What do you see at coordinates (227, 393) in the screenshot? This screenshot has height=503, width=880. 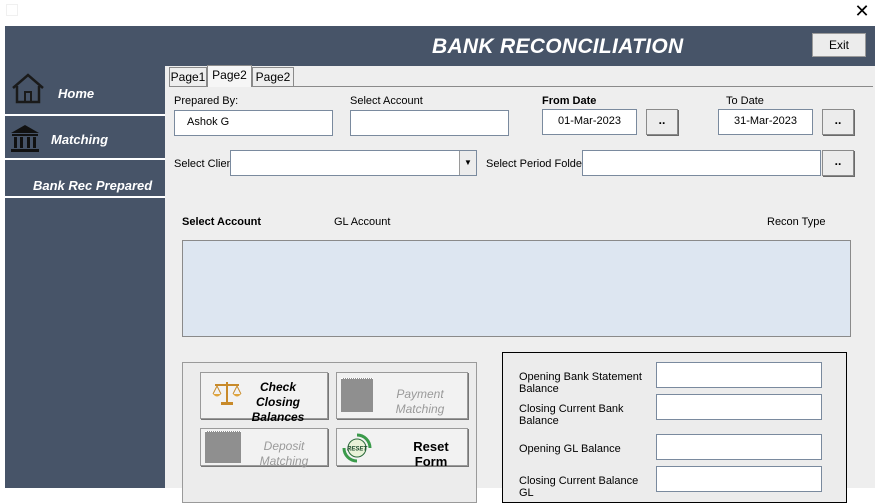 I see `scales-icon` at bounding box center [227, 393].